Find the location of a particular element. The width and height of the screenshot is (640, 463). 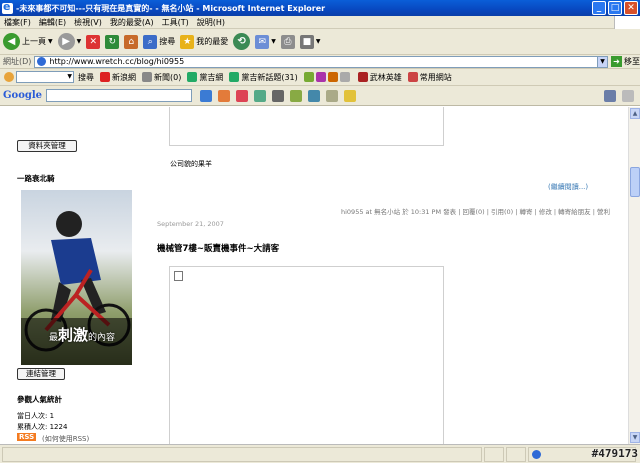

links-search-combo is located at coordinates (45, 77).